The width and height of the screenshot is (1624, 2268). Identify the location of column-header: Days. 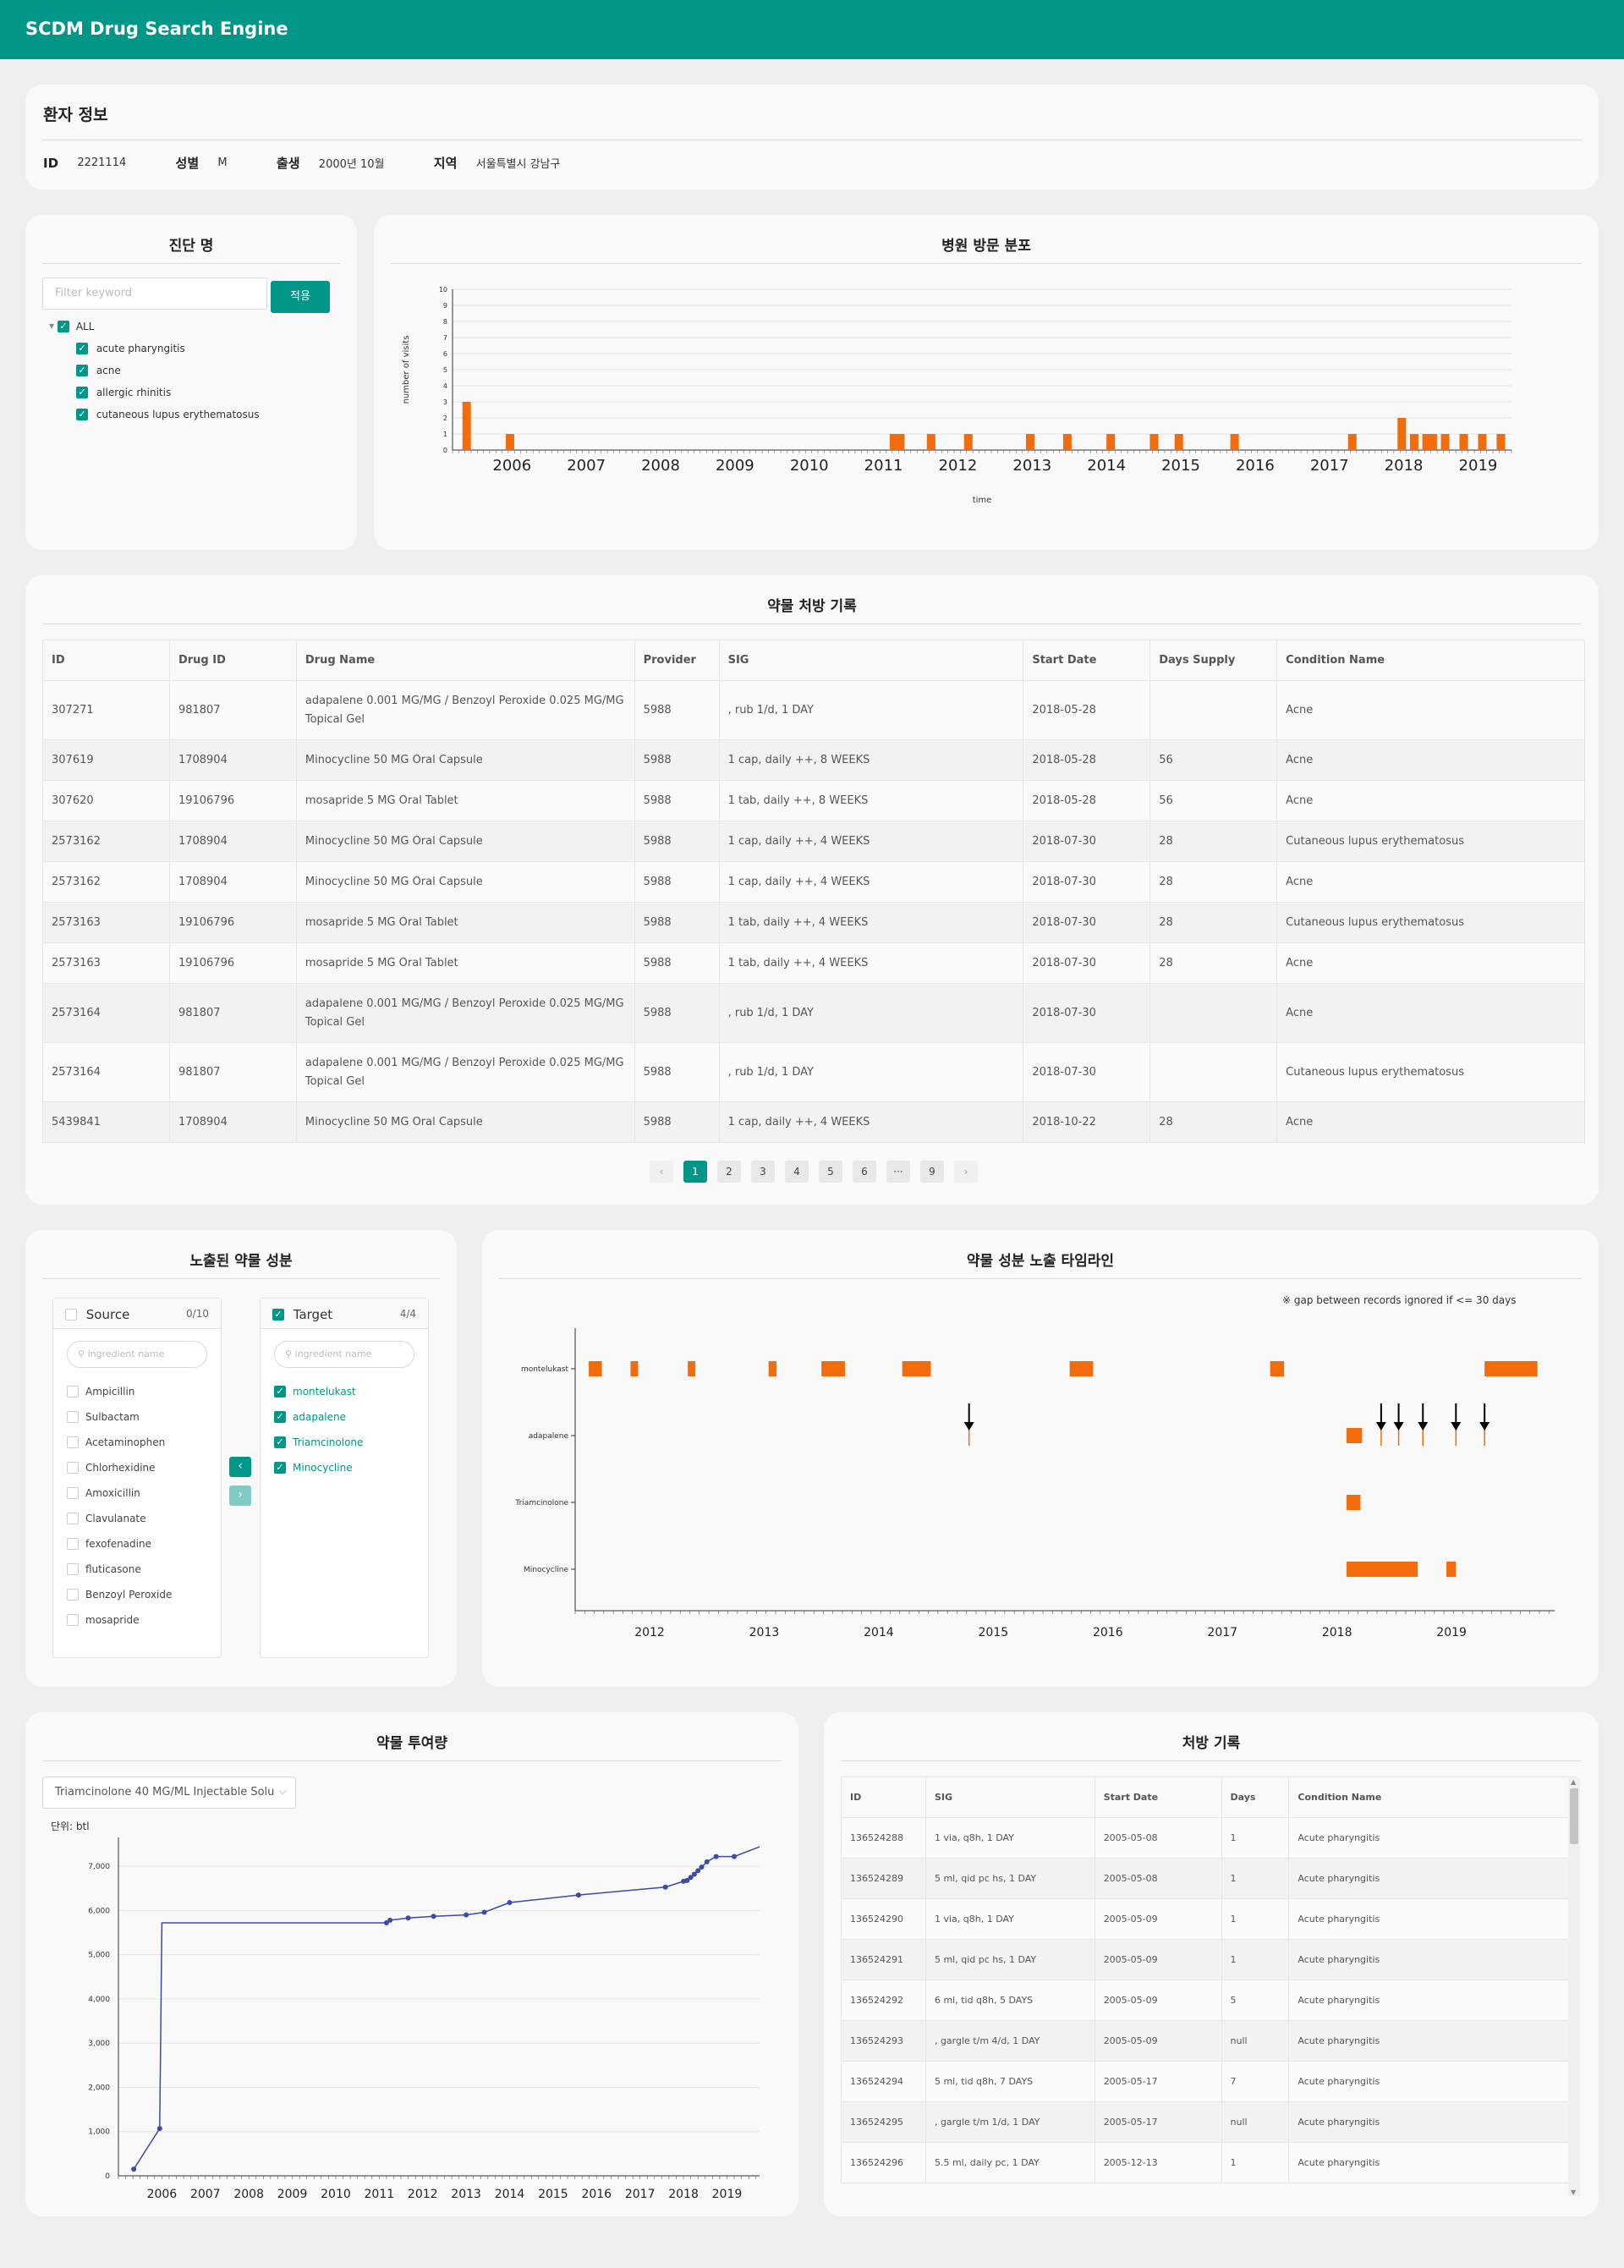
(1256, 1797).